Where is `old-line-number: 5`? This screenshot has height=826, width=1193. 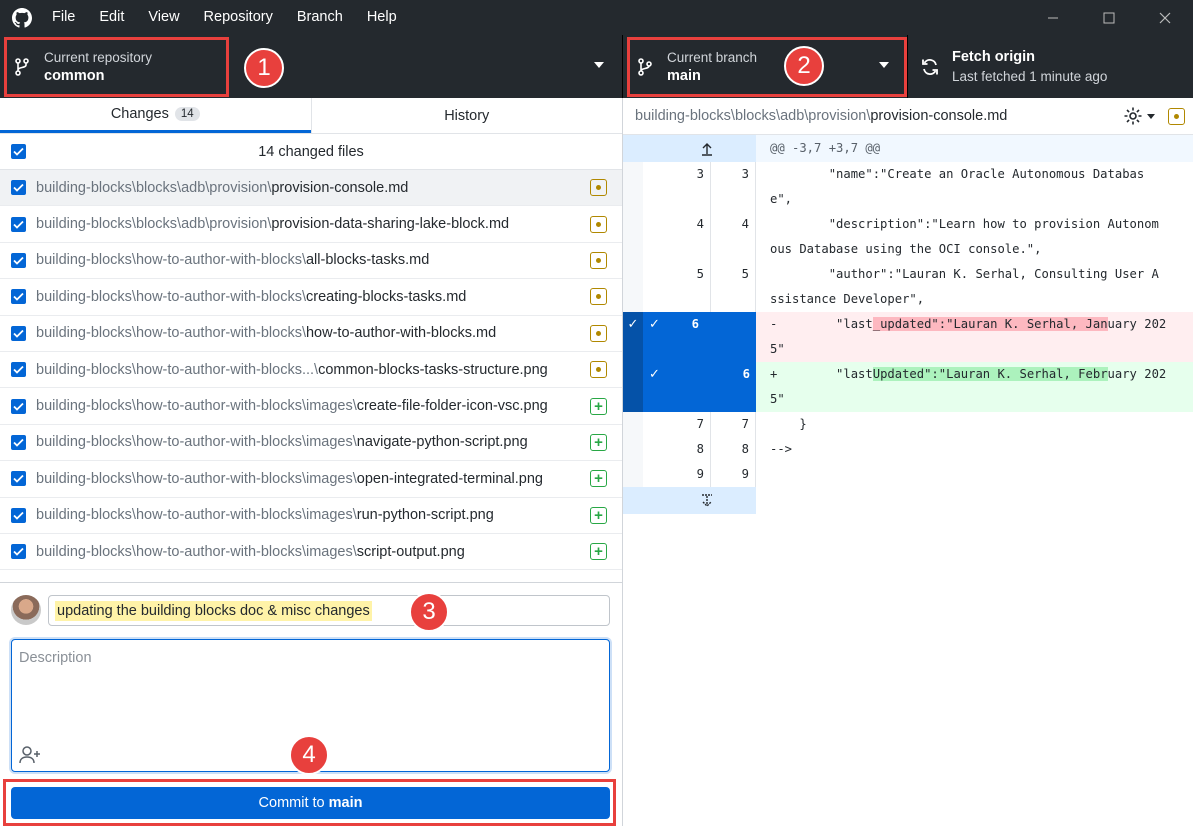
old-line-number: 5 is located at coordinates (700, 274).